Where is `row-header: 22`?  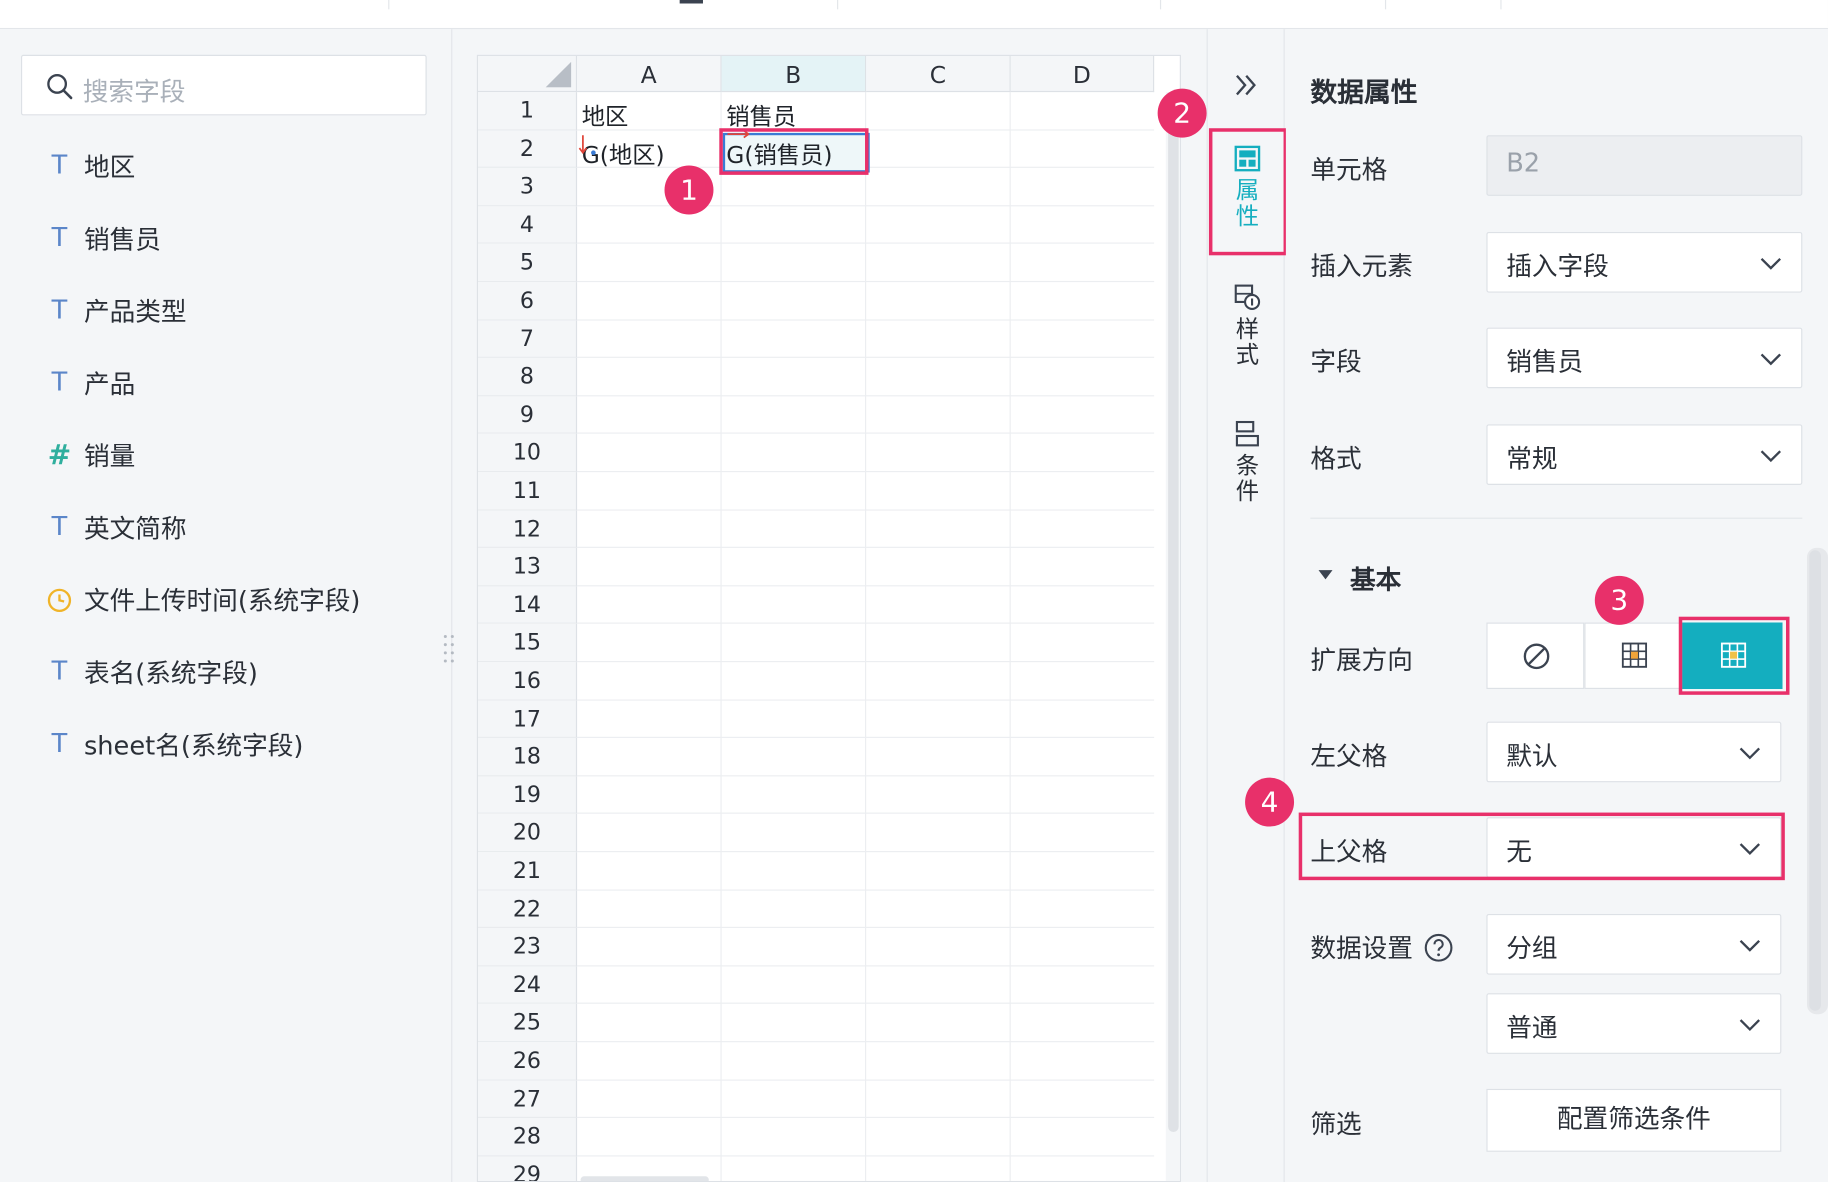 row-header: 22 is located at coordinates (527, 909).